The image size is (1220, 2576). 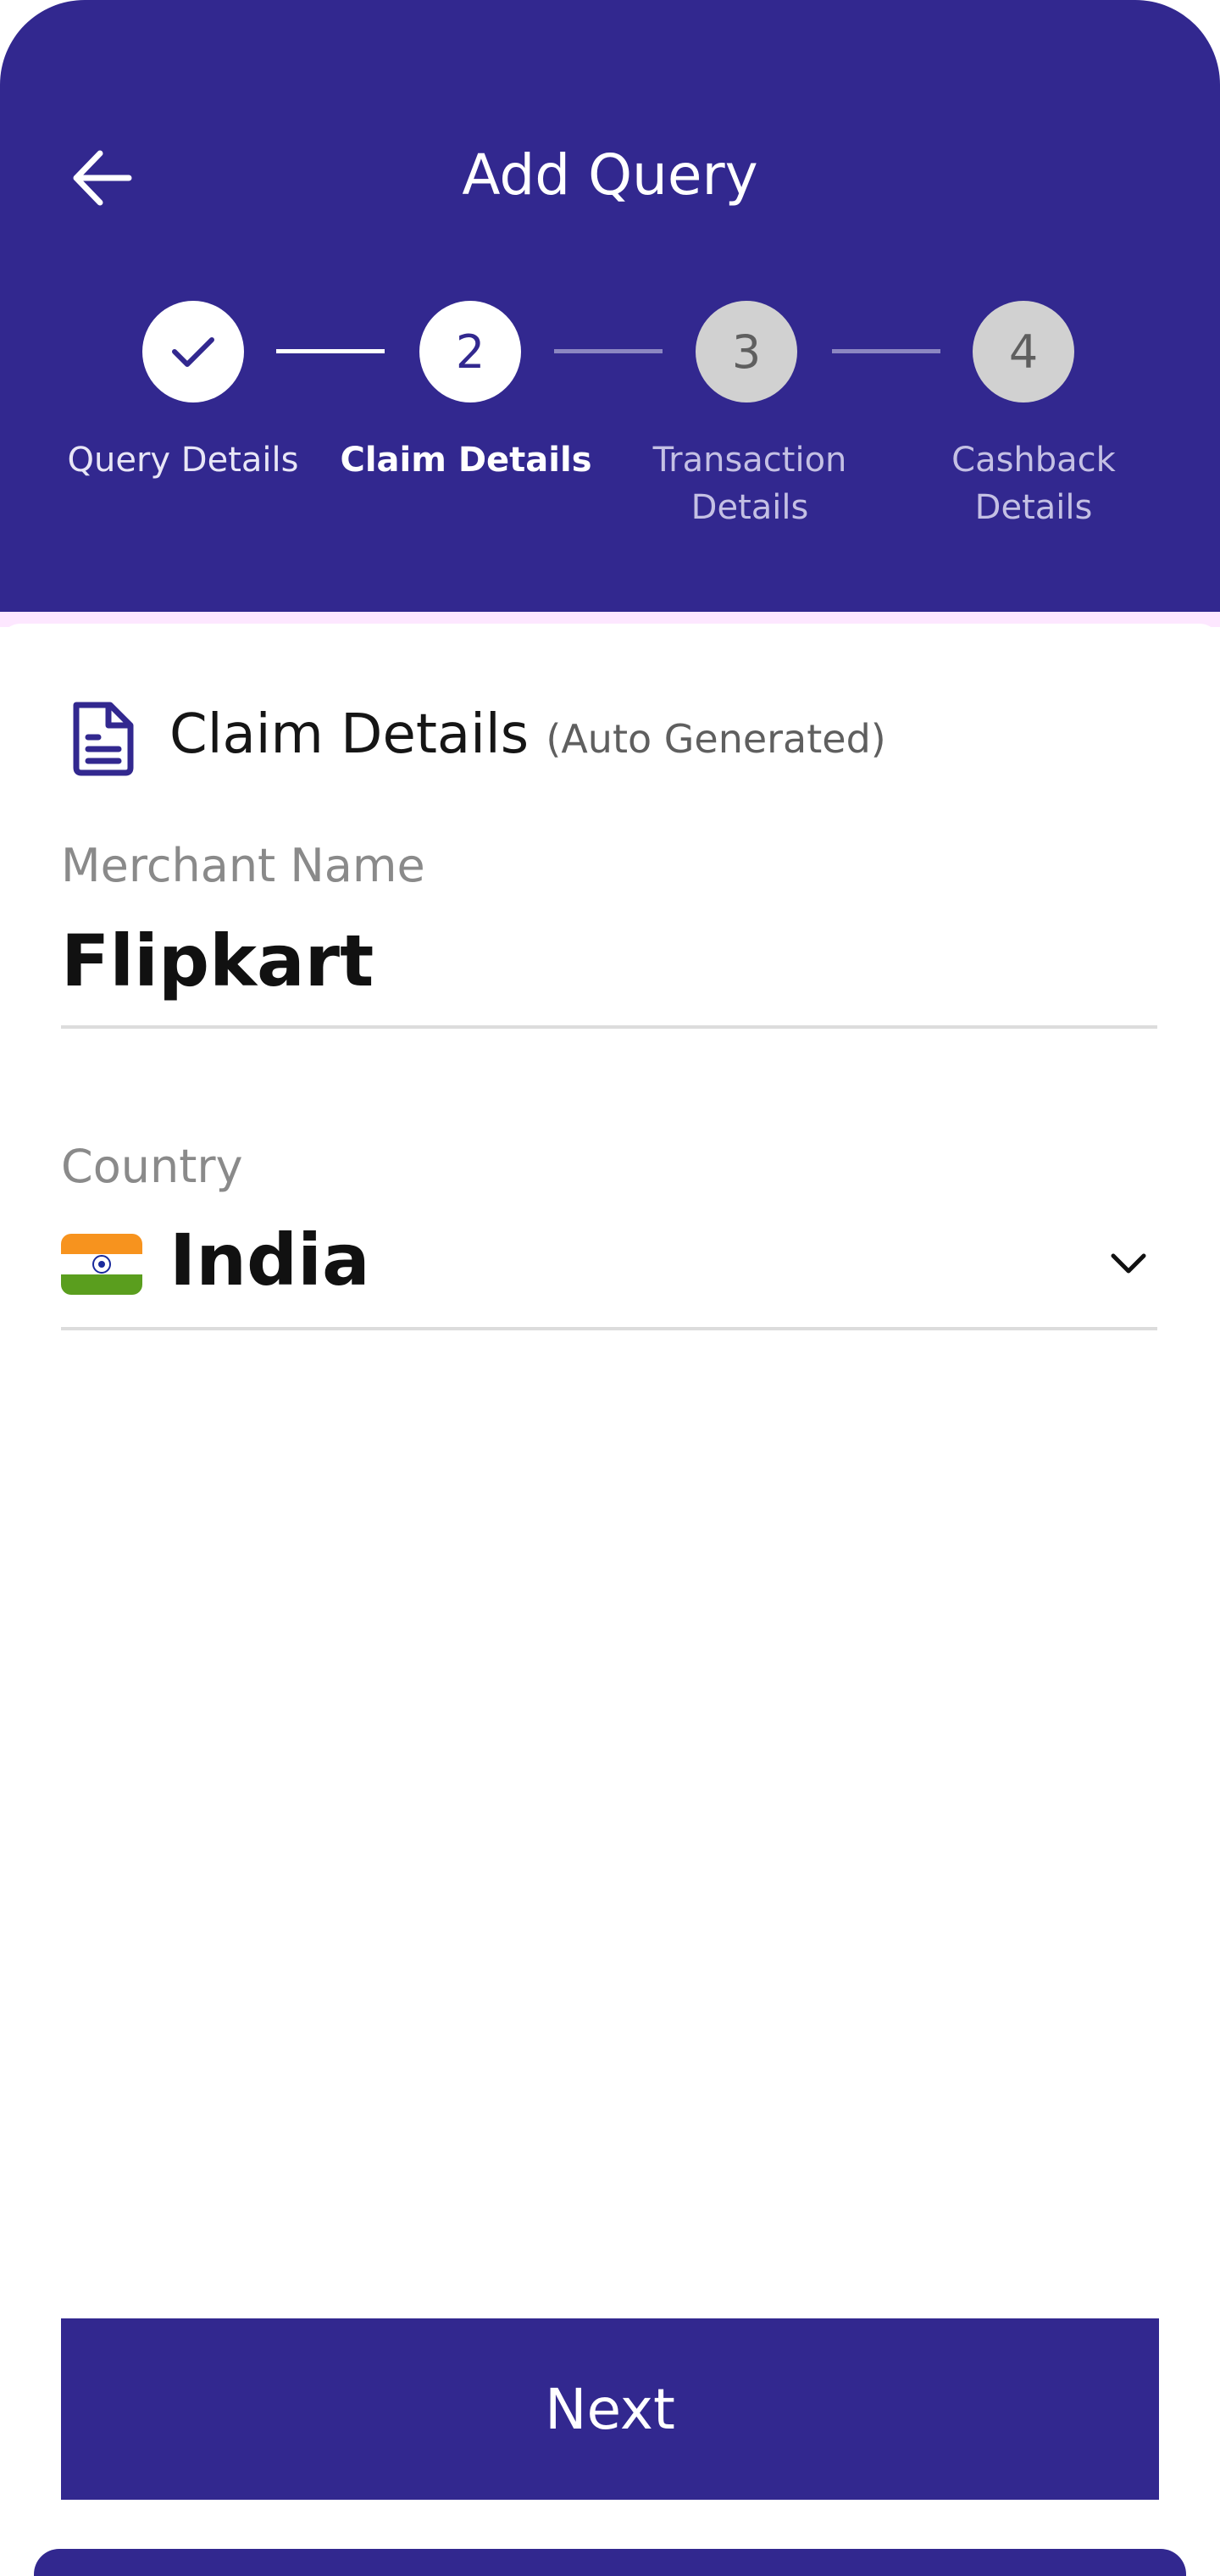 I want to click on step-3-pending: 3, so click(x=746, y=351).